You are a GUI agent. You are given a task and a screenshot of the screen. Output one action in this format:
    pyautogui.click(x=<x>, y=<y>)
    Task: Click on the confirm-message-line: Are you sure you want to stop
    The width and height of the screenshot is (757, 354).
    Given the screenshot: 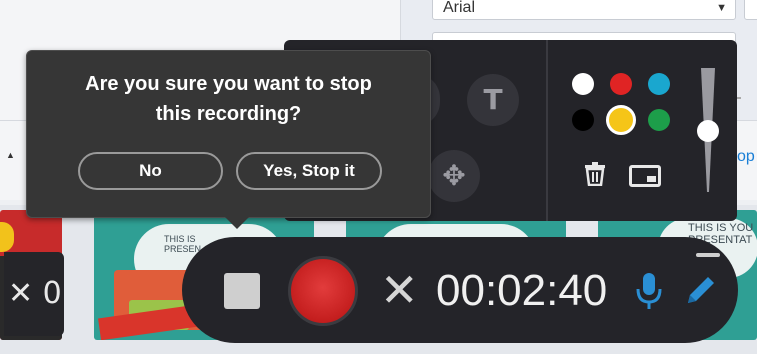 What is the action you would take?
    pyautogui.click(x=228, y=84)
    